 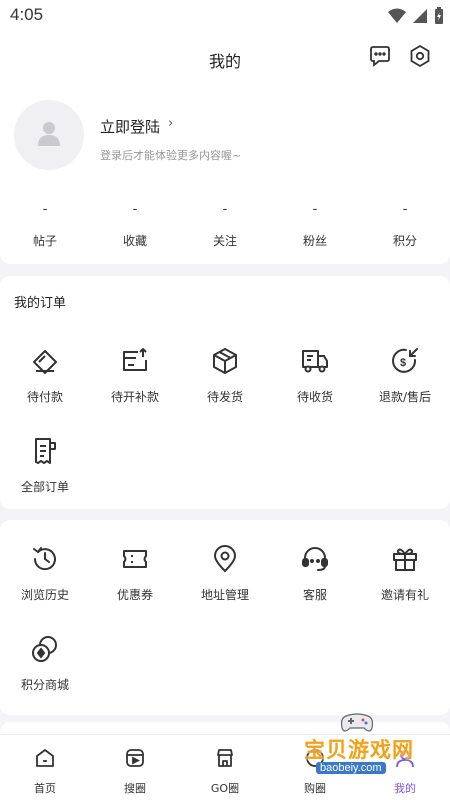 What do you see at coordinates (45, 225) in the screenshot?
I see `stat-posts: - 帖子` at bounding box center [45, 225].